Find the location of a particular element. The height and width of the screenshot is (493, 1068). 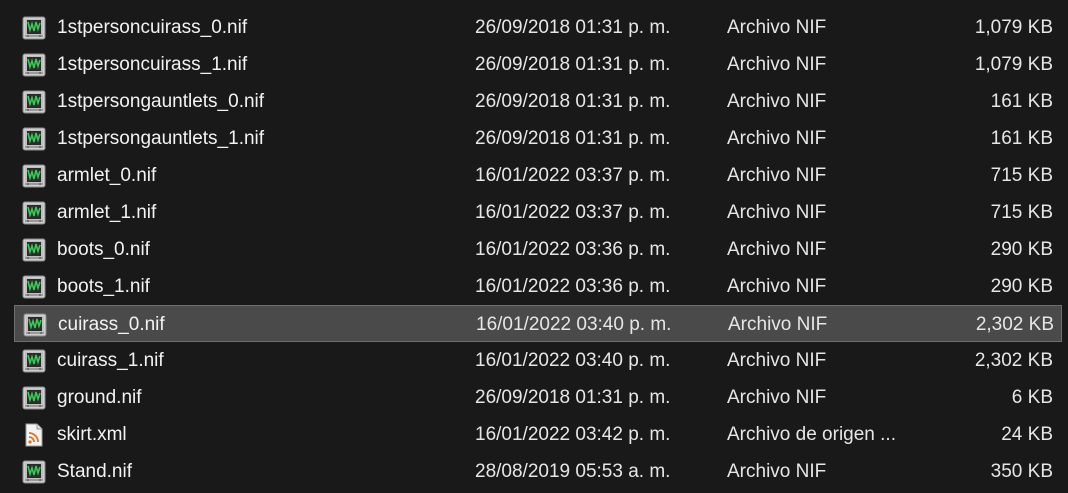

file-name: boots_0.nif is located at coordinates (103, 249).